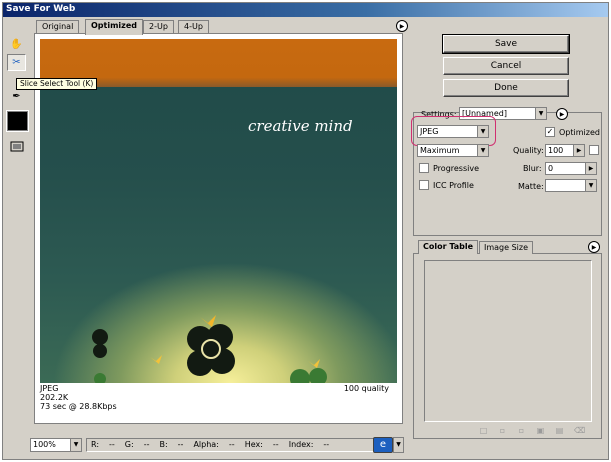 The image size is (611, 462). Describe the element at coordinates (301, 444) in the screenshot. I see `readout-index-label: Index:` at that location.